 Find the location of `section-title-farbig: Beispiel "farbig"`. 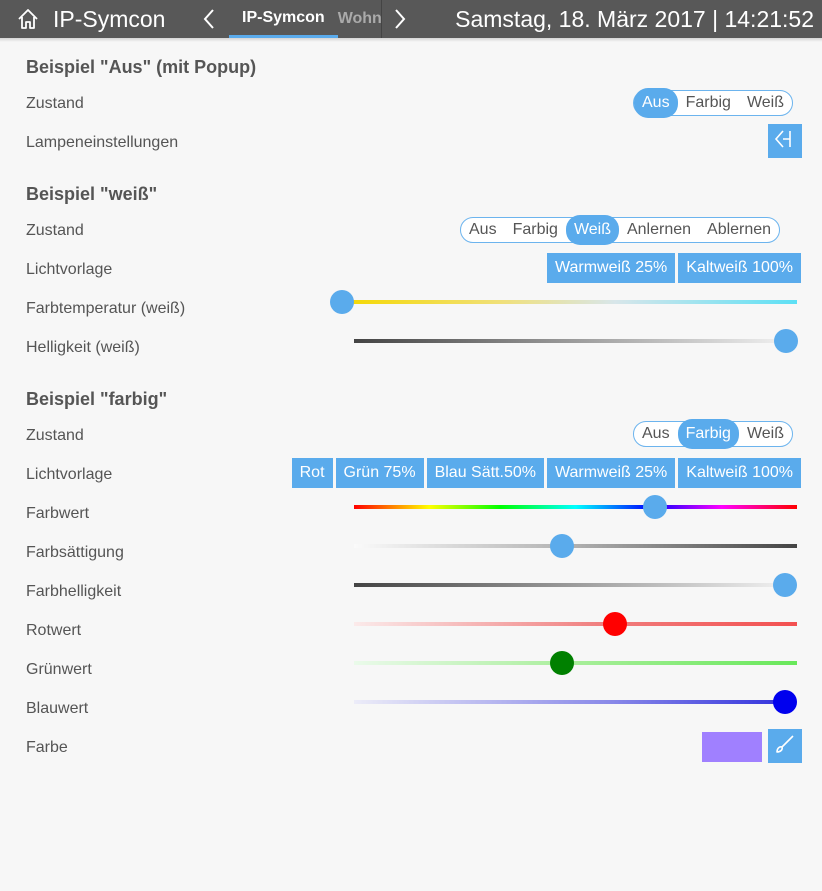

section-title-farbig: Beispiel "farbig" is located at coordinates (97, 399).